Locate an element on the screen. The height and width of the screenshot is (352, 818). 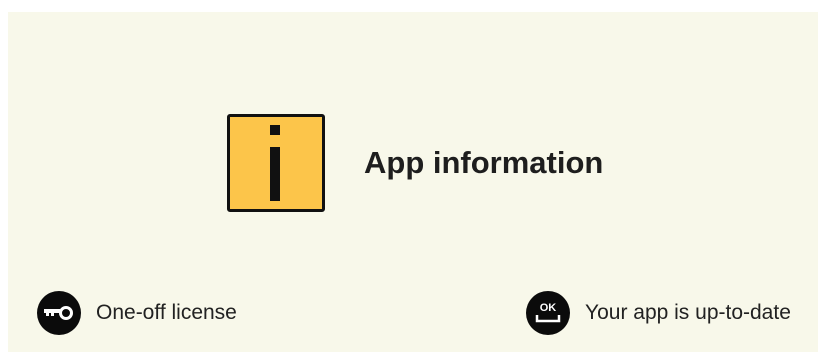
ok-badge-icon: OK is located at coordinates (548, 313).